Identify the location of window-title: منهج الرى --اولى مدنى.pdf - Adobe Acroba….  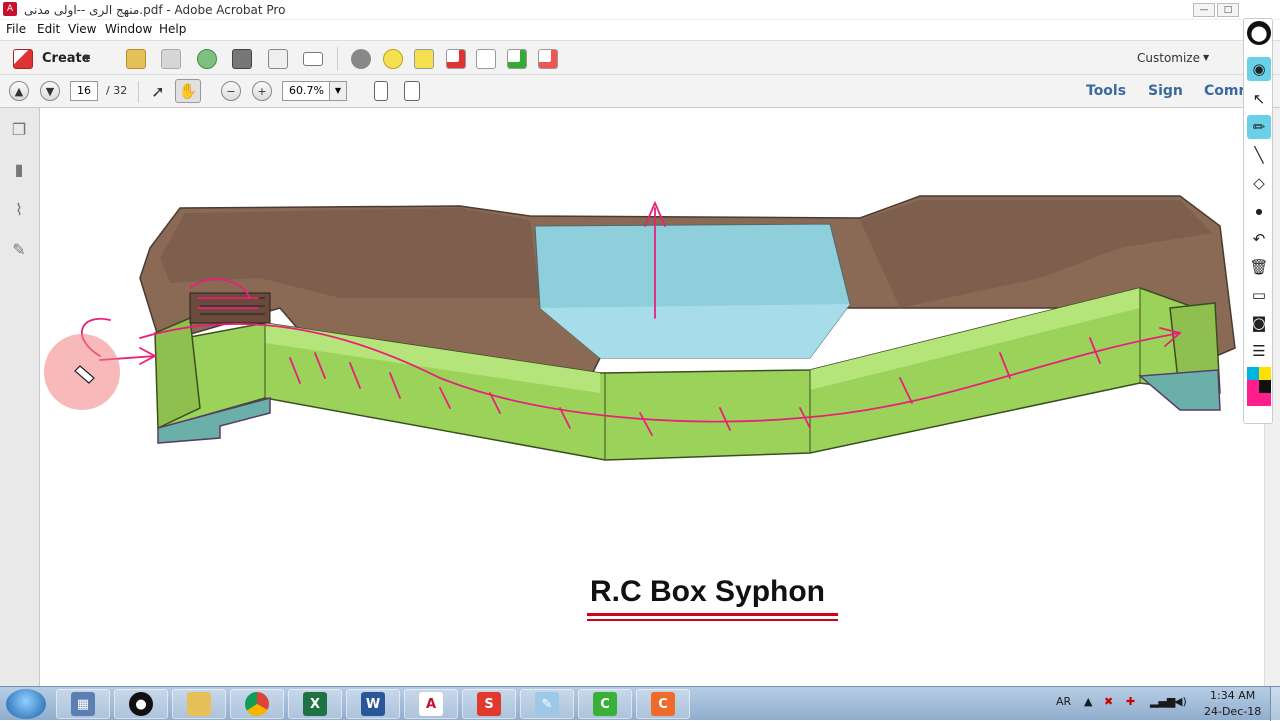
(155, 10).